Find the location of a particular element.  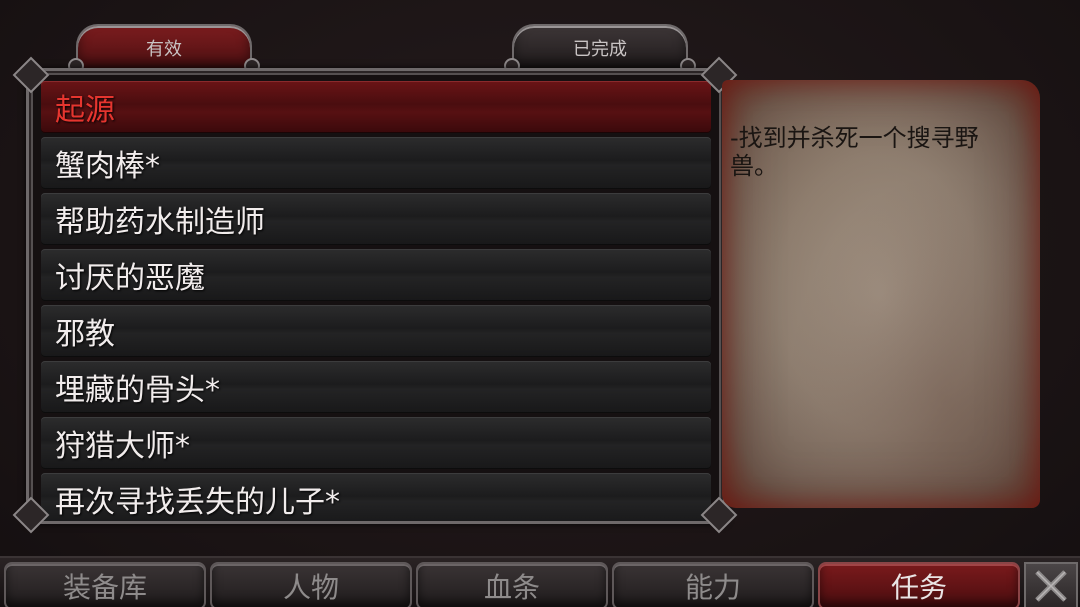

nav-abilities-button: 能力 is located at coordinates (713, 584).